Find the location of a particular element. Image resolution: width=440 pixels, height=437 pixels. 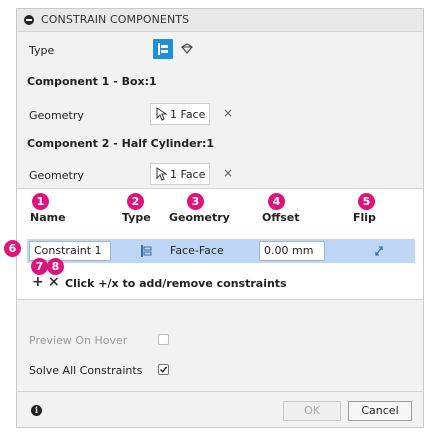

component2-geometry-selector: 1 Face is located at coordinates (180, 174).